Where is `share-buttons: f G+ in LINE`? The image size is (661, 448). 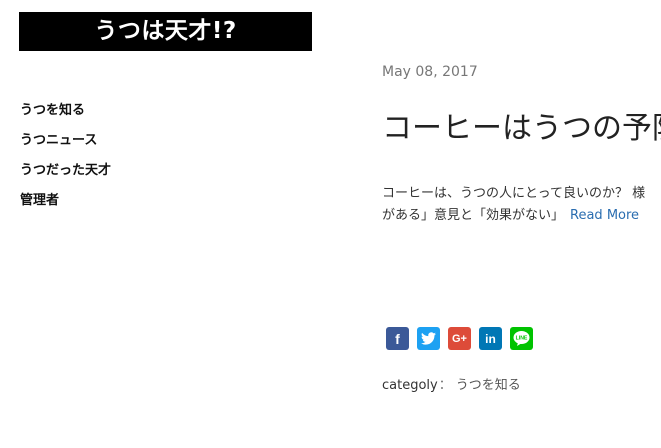
share-buttons: f G+ in LINE is located at coordinates (463, 338).